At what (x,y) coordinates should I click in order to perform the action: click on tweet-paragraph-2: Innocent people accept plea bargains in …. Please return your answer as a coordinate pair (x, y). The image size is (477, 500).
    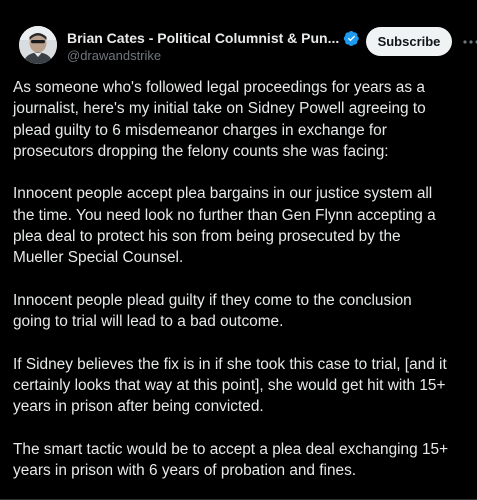
    Looking at the image, I should click on (224, 226).